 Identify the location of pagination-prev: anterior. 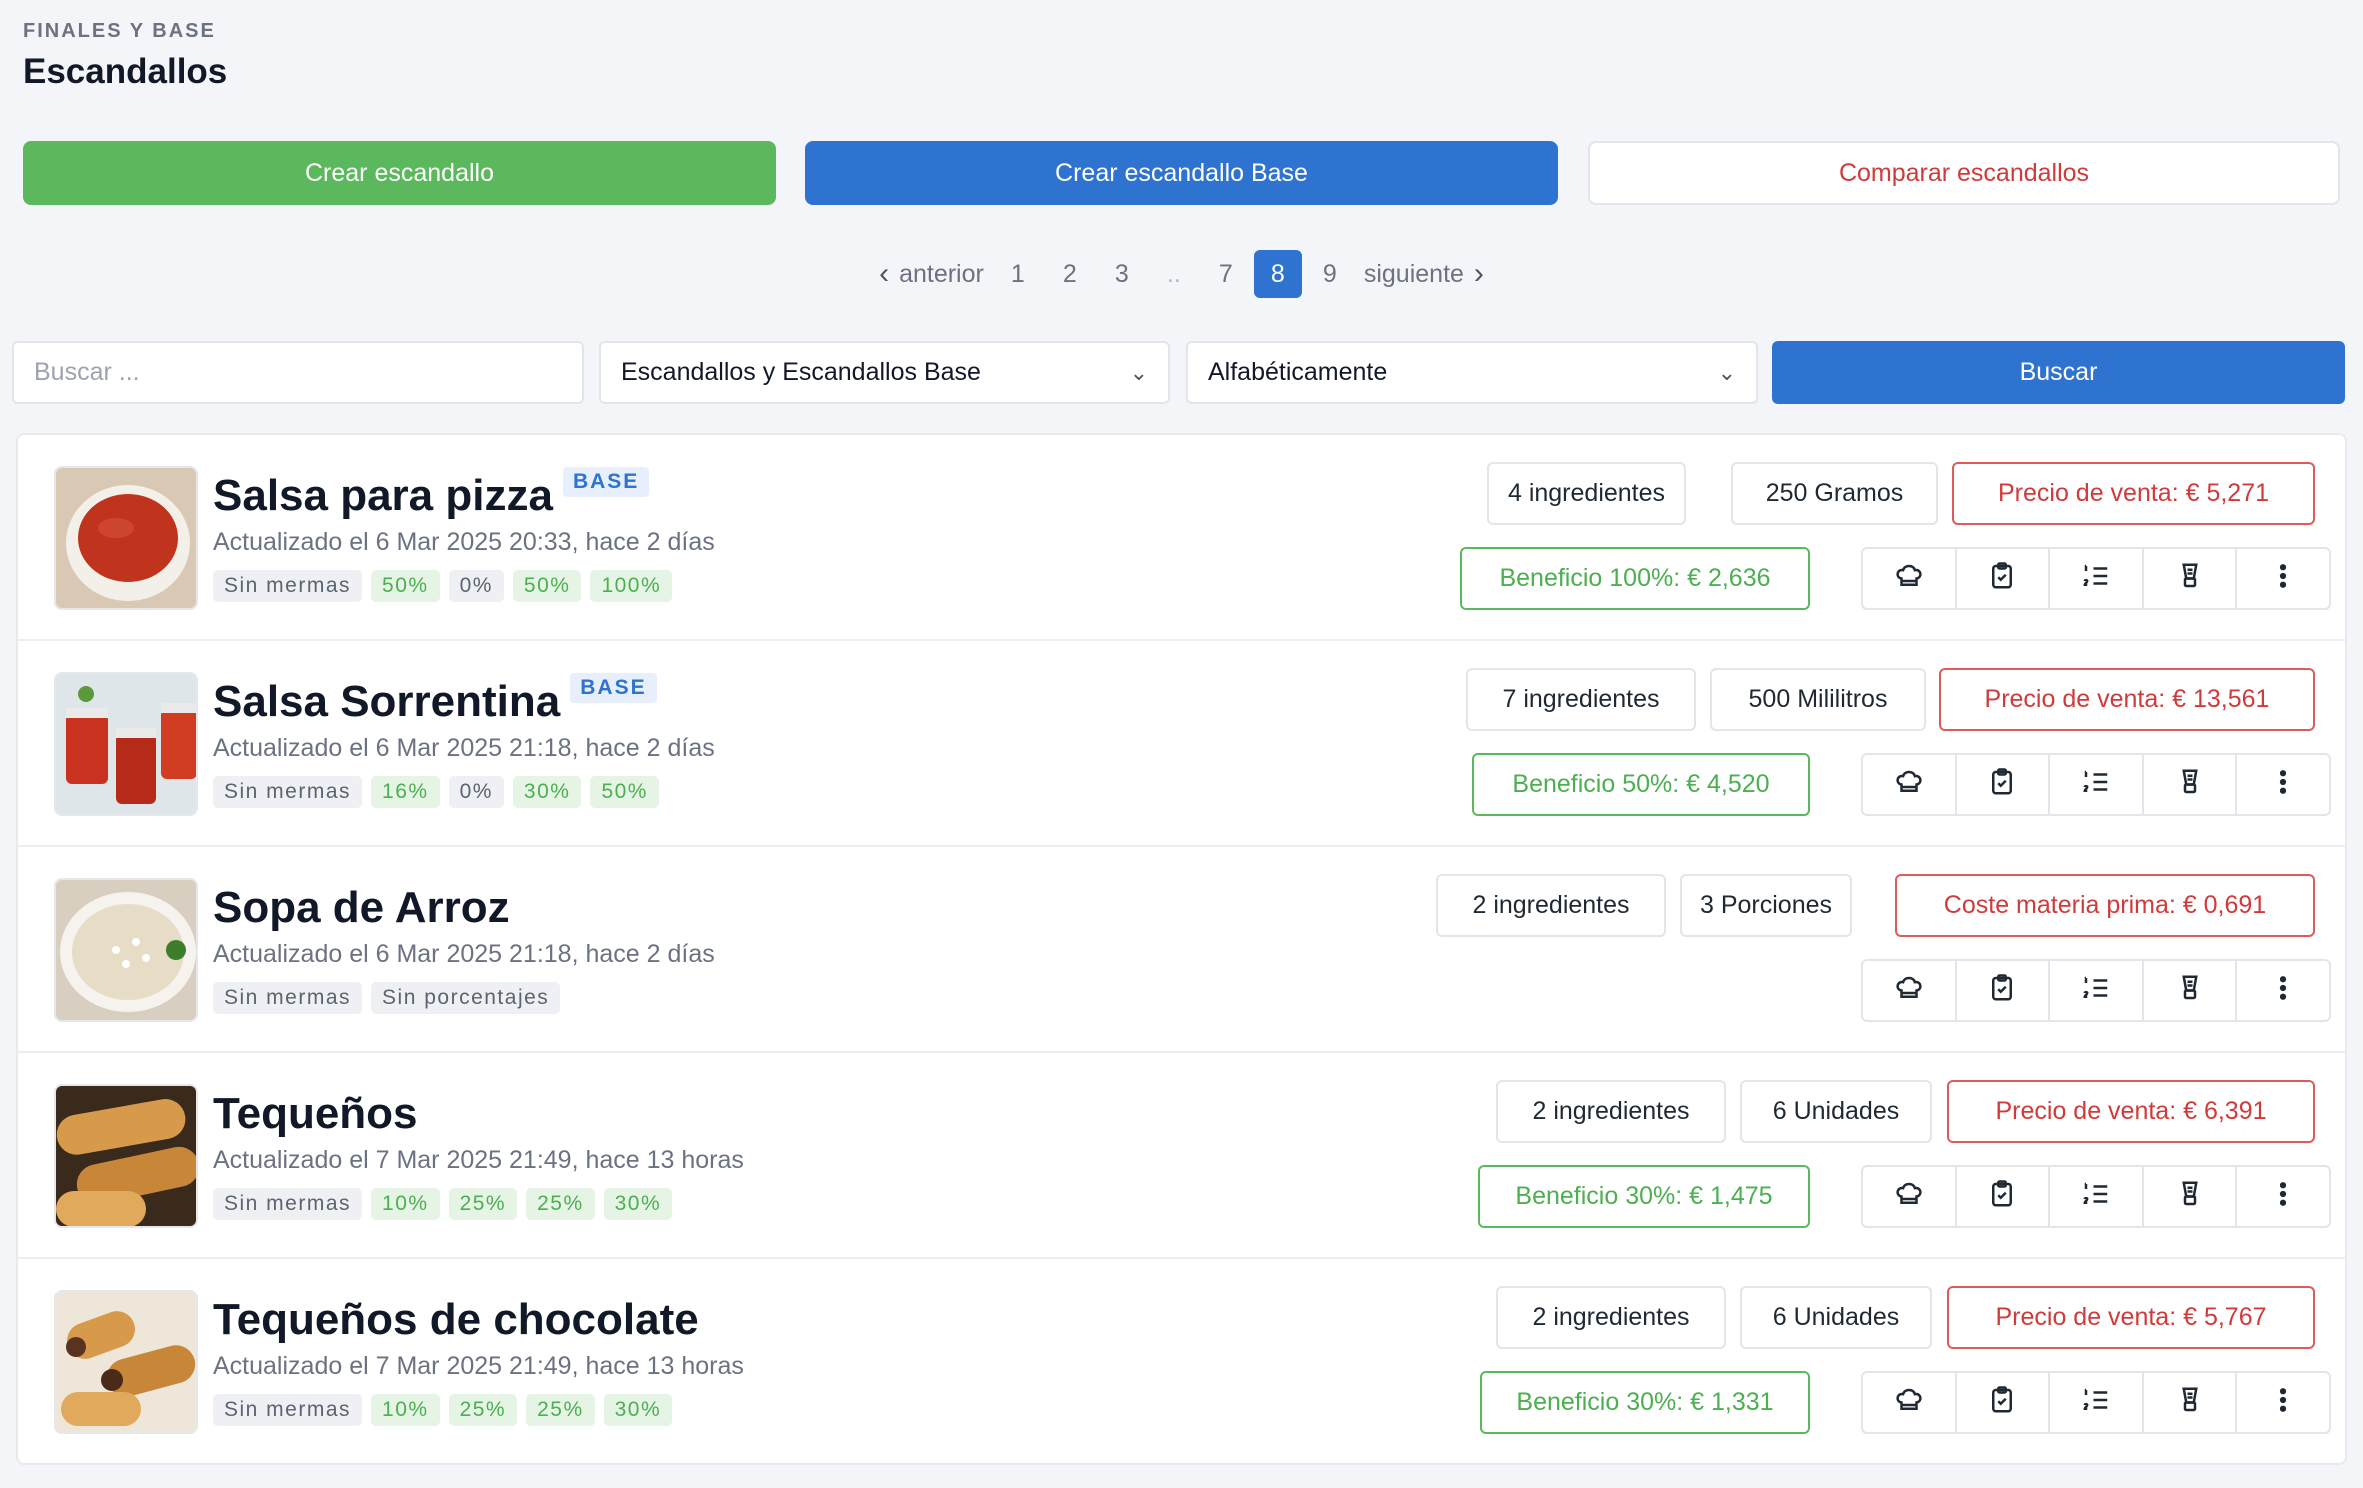
(941, 274).